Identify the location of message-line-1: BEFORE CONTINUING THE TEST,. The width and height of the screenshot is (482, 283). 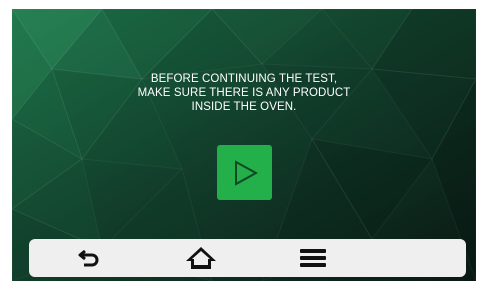
(244, 79).